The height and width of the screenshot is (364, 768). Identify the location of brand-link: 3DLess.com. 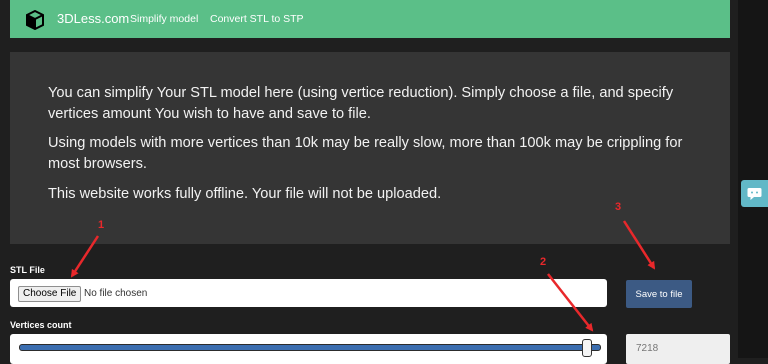
(93, 18).